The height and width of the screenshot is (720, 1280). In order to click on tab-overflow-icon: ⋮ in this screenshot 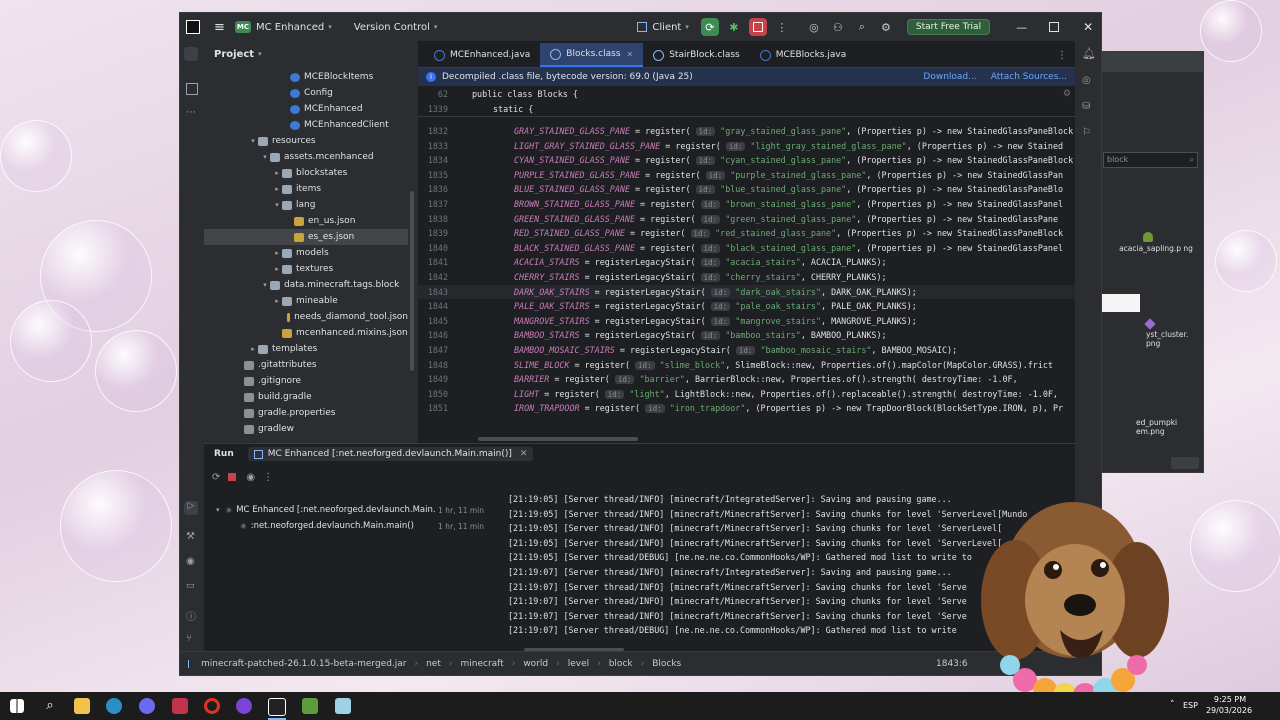, I will do `click(1062, 55)`.